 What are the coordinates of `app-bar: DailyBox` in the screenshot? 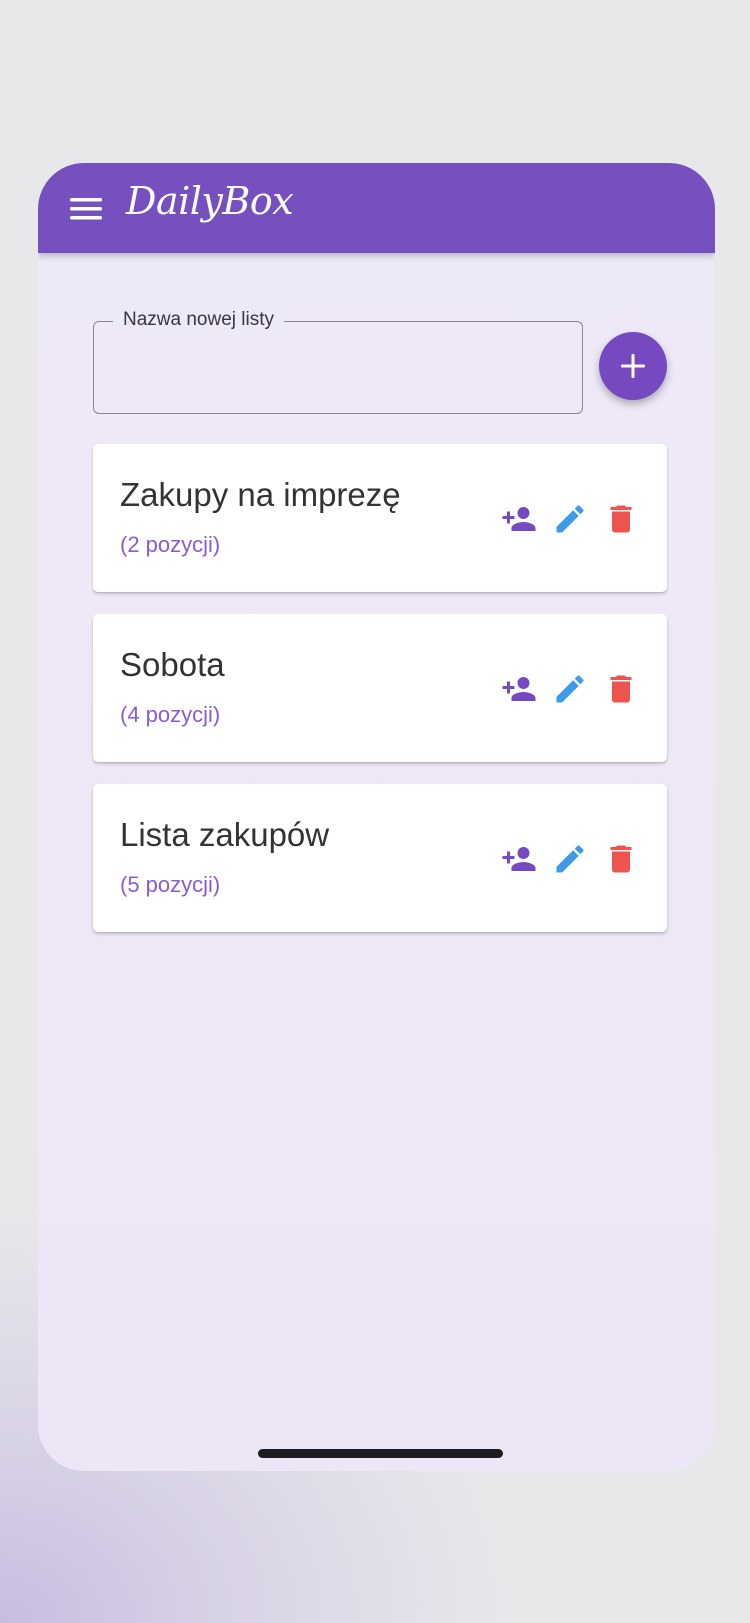 It's located at (376, 208).